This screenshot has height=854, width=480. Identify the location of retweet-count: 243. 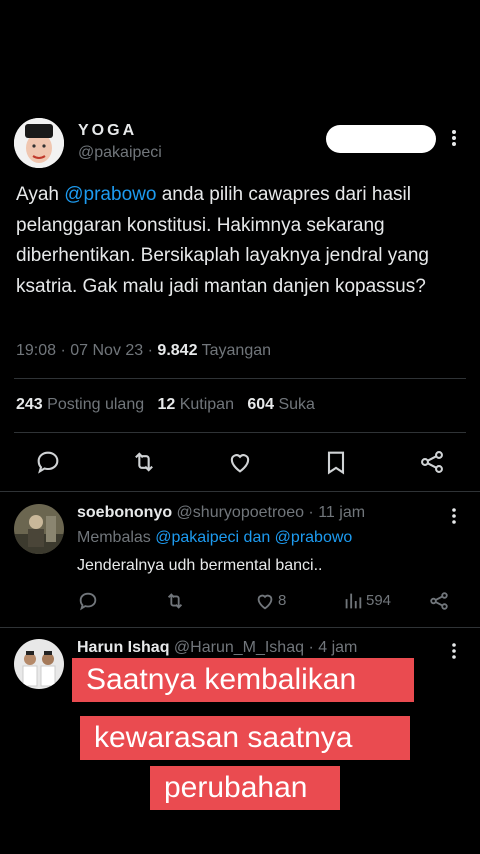
(29, 404).